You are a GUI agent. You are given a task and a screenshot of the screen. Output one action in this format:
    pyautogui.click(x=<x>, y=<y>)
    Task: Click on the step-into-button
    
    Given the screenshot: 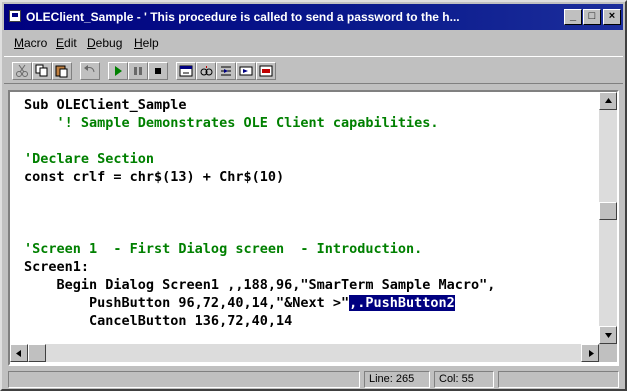 What is the action you would take?
    pyautogui.click(x=226, y=71)
    